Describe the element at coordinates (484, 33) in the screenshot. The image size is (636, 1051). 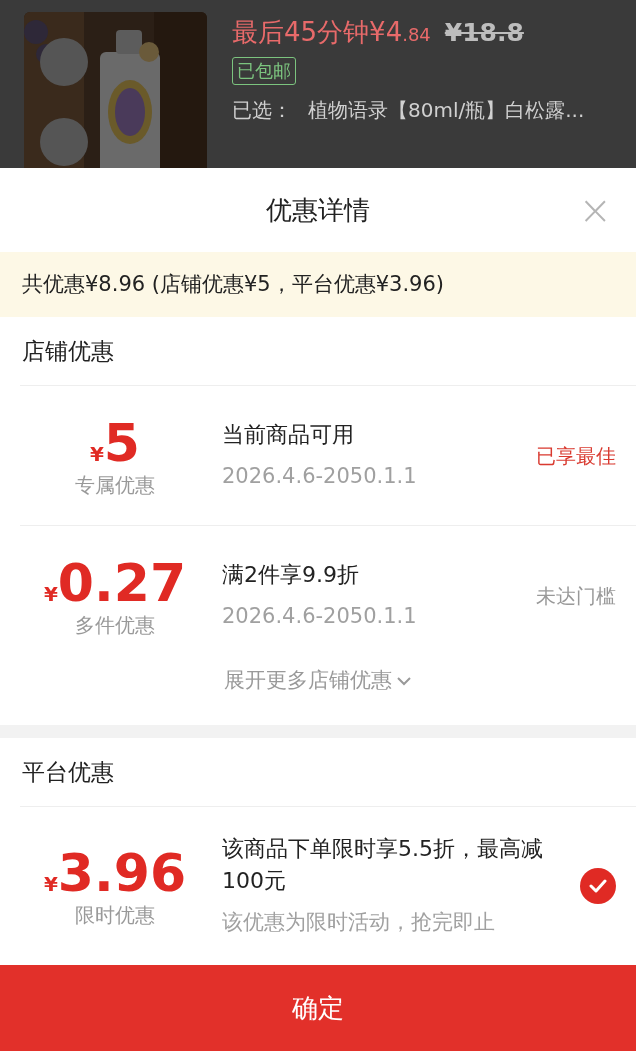
I see `original-price: ¥18.8` at that location.